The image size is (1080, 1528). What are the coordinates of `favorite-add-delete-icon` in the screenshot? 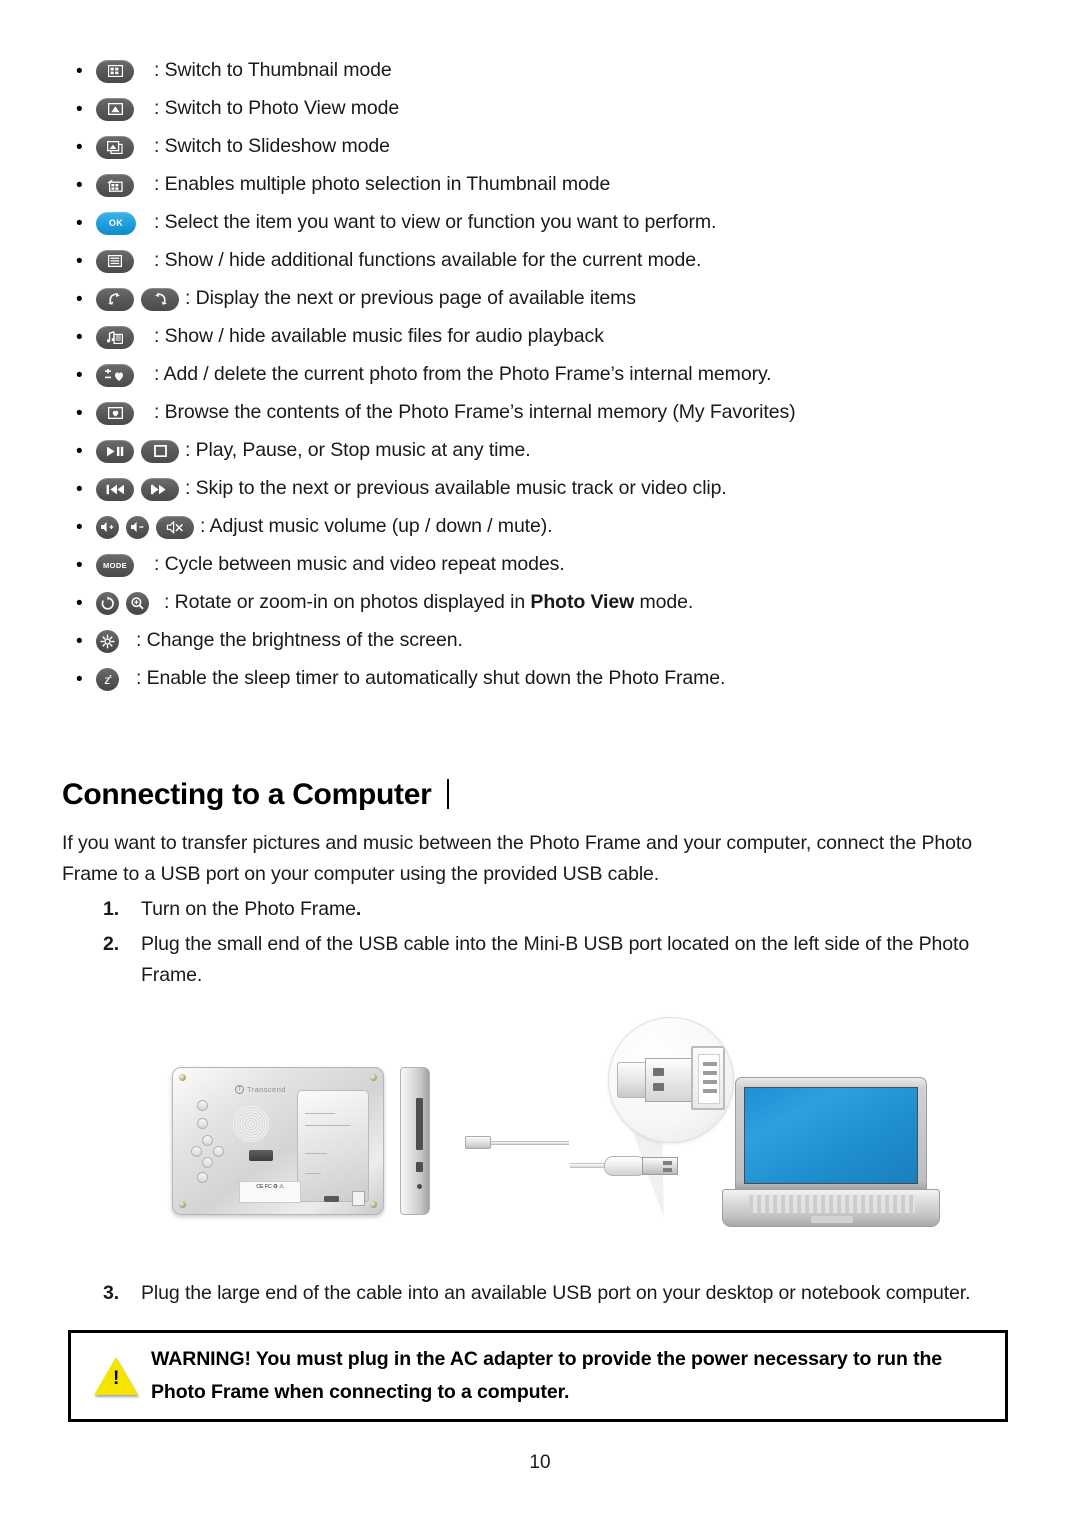 It's located at (115, 375).